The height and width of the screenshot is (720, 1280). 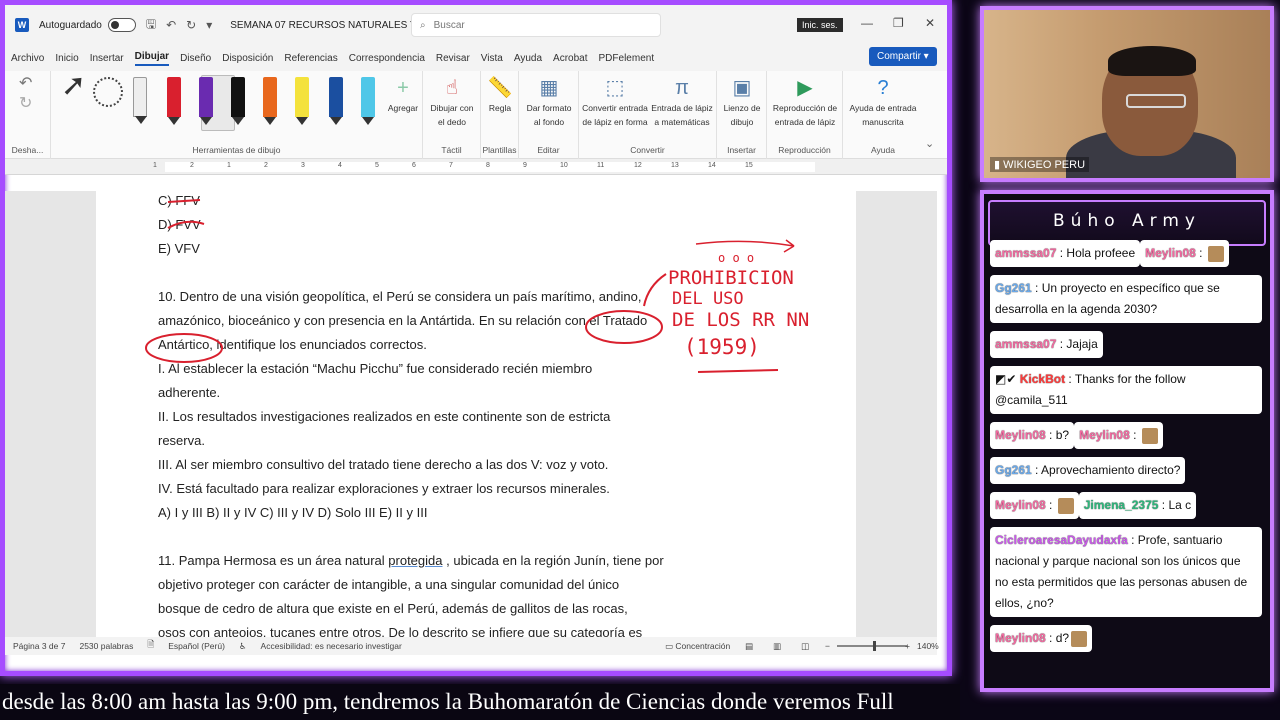 What do you see at coordinates (928, 646) in the screenshot?
I see `zoom-level: 140%` at bounding box center [928, 646].